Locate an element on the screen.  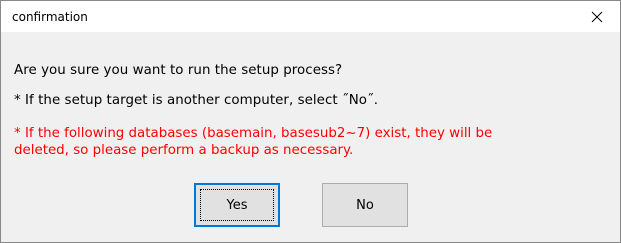
close-button is located at coordinates (597, 16).